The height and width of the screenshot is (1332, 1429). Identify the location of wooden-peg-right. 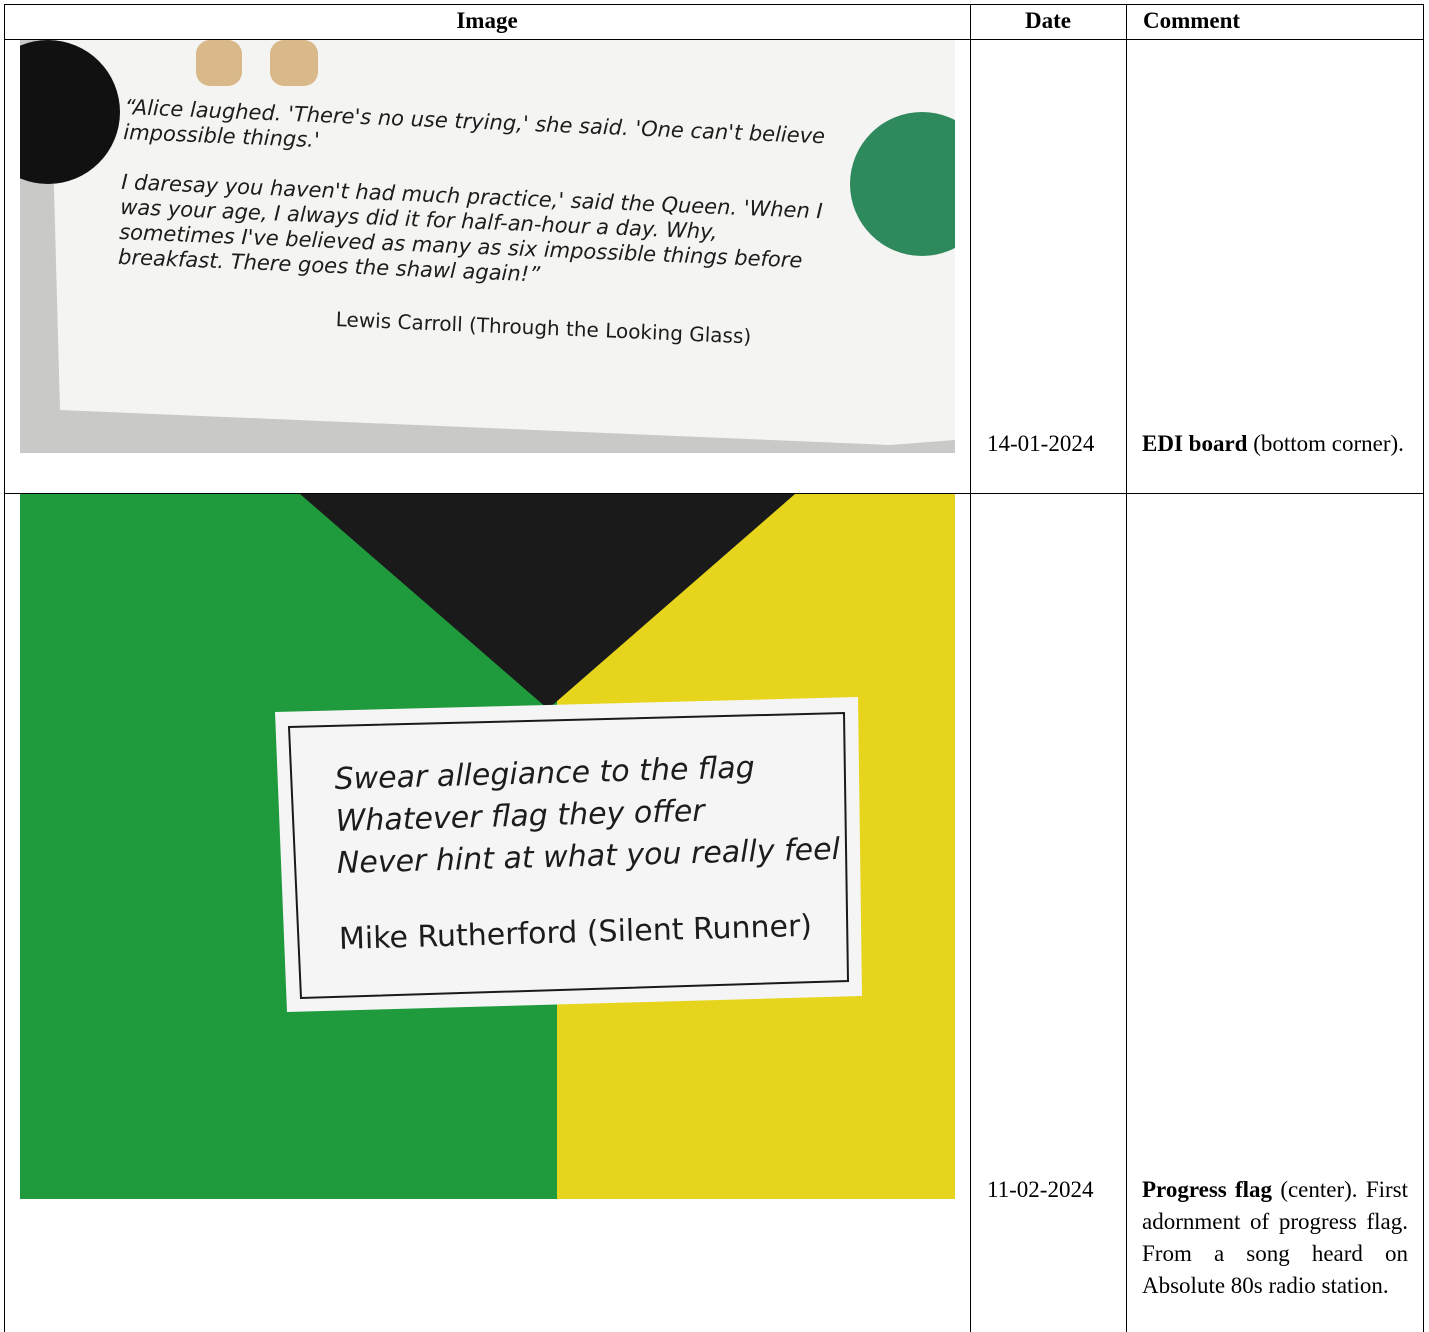
(294, 63).